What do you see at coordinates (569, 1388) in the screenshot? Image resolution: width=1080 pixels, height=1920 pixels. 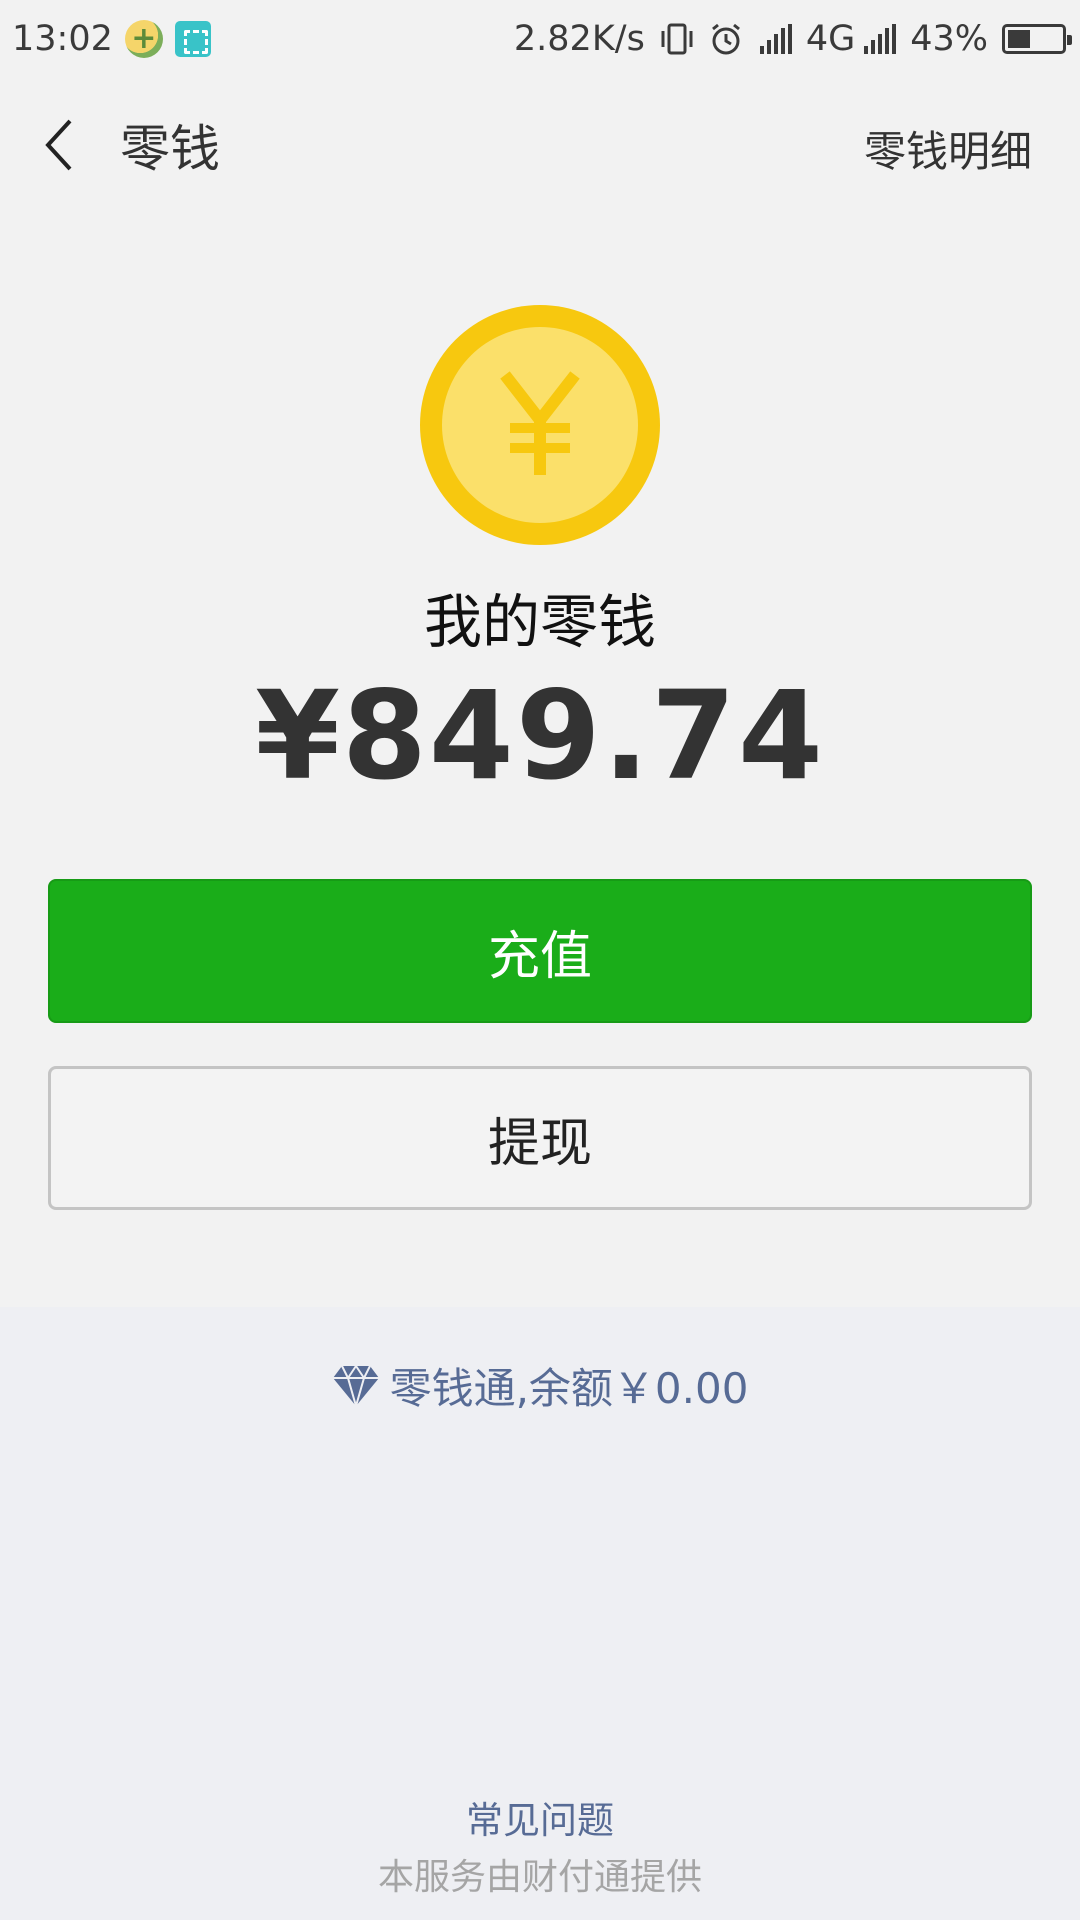 I see `lingqiantong-text: 零钱通,余额￥0.00` at bounding box center [569, 1388].